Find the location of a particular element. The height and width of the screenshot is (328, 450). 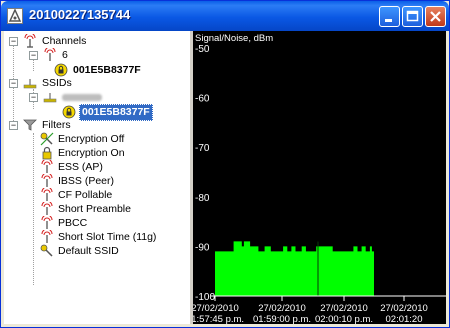

filter-default-ssid: Default SSID is located at coordinates (114, 251).